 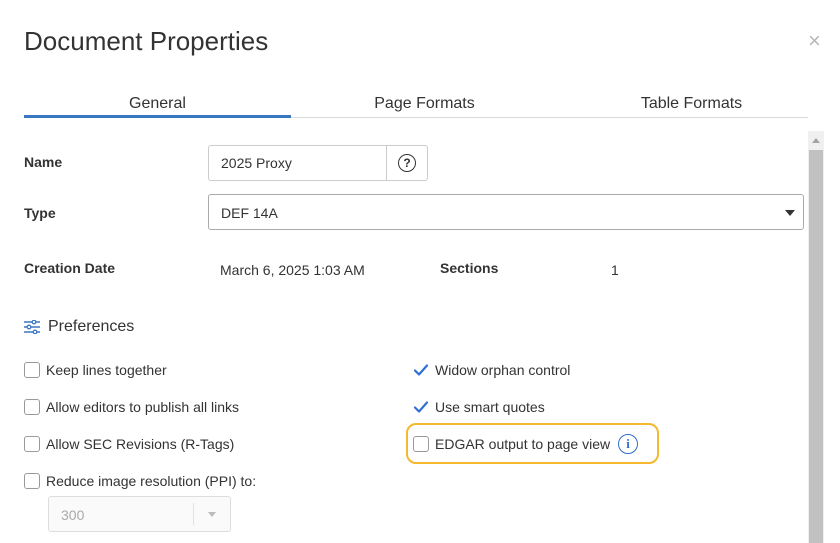 What do you see at coordinates (490, 407) in the screenshot?
I see `use-smart-quotes-label: Use smart quotes` at bounding box center [490, 407].